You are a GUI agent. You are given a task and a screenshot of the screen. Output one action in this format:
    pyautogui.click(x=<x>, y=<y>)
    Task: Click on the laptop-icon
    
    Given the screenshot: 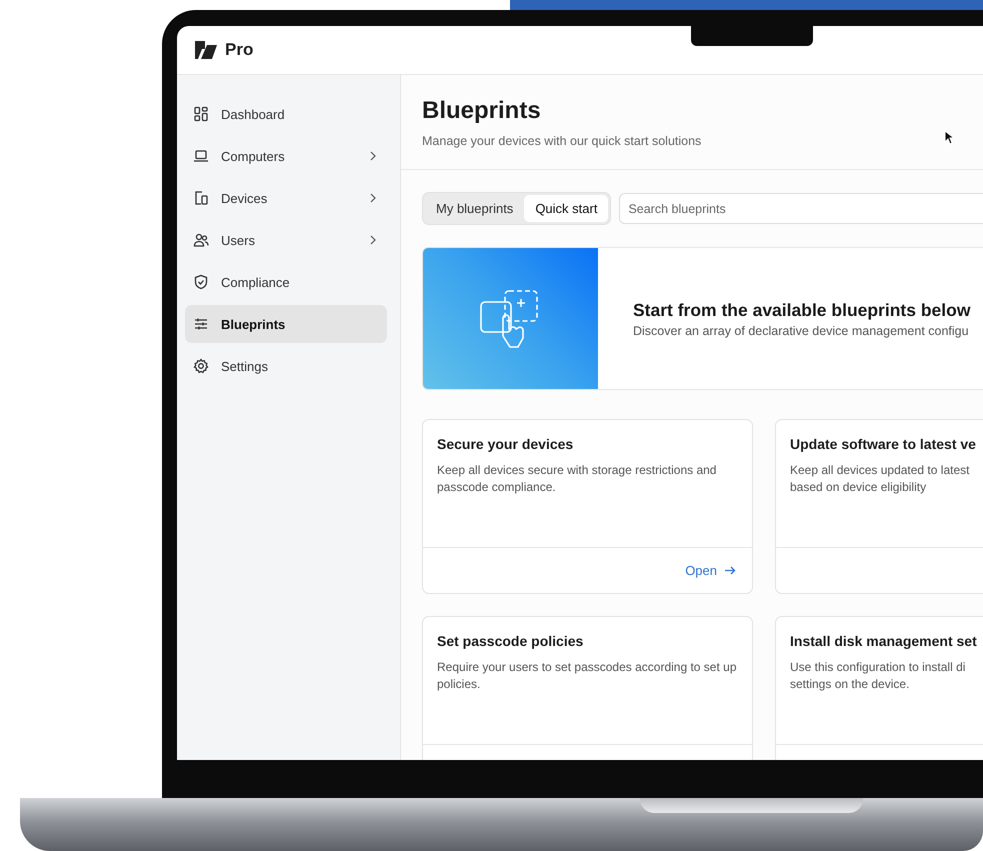 What is the action you would take?
    pyautogui.click(x=201, y=156)
    